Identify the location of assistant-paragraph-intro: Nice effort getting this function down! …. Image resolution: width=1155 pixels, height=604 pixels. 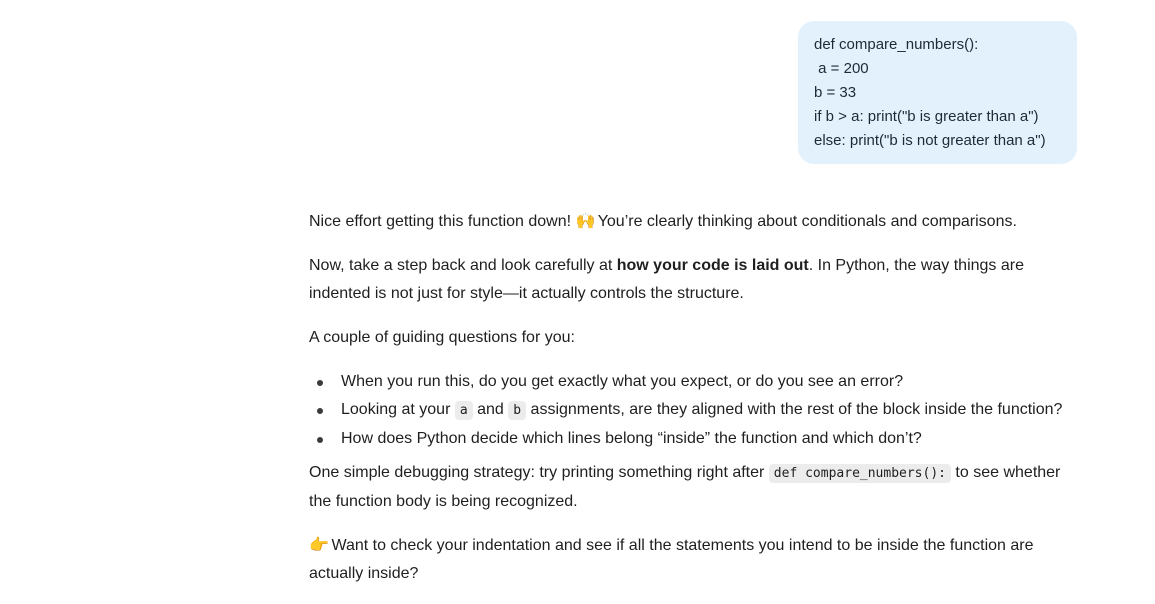
(694, 222).